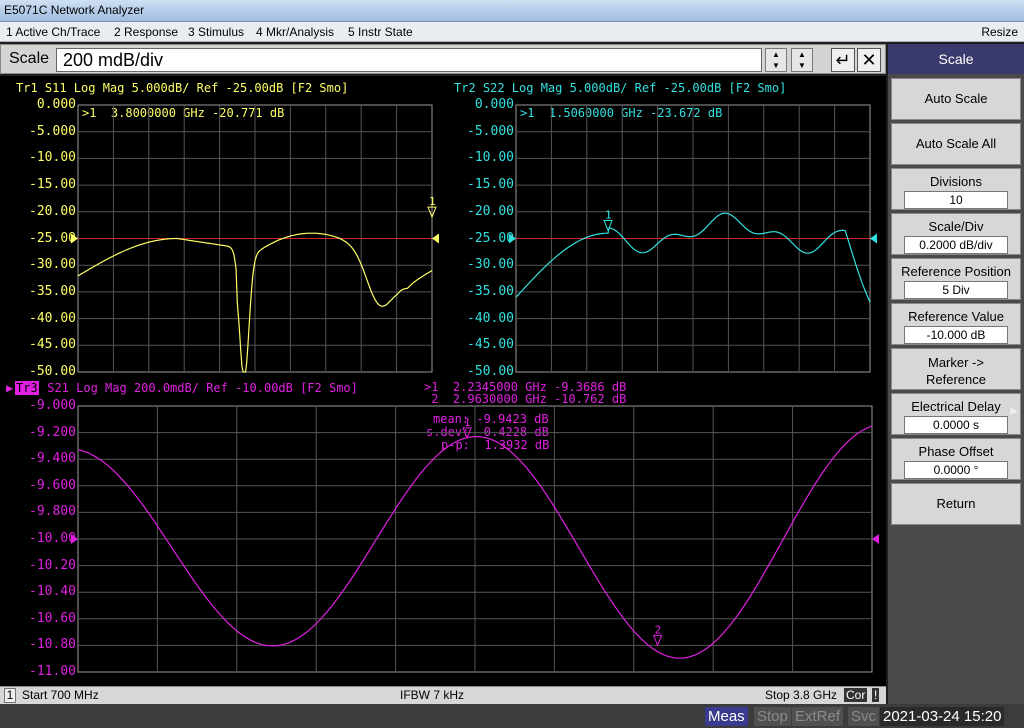  Describe the element at coordinates (29, 58) in the screenshot. I see `entry-label: Scale` at that location.